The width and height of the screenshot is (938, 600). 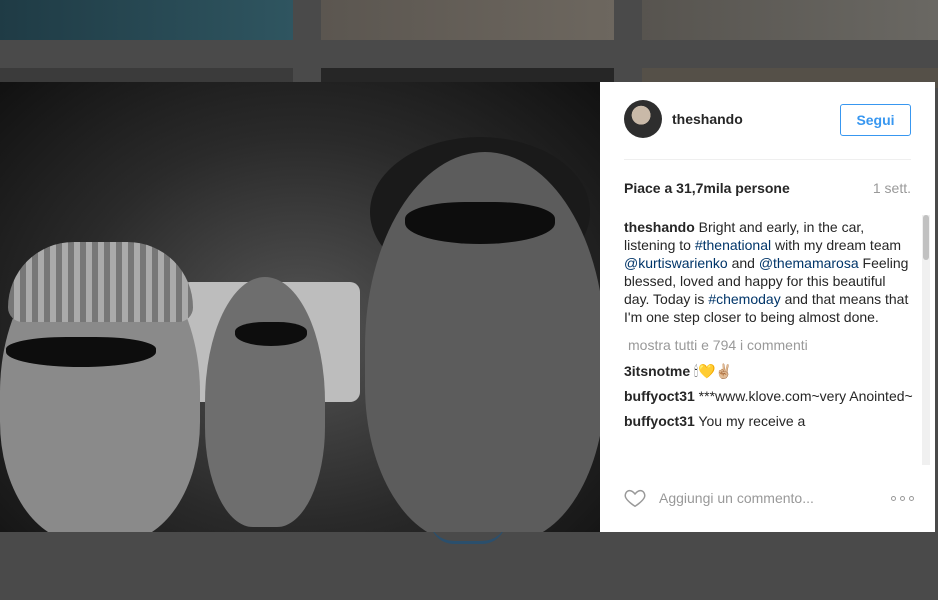 What do you see at coordinates (926, 237) in the screenshot?
I see `scrollbar-thumb` at bounding box center [926, 237].